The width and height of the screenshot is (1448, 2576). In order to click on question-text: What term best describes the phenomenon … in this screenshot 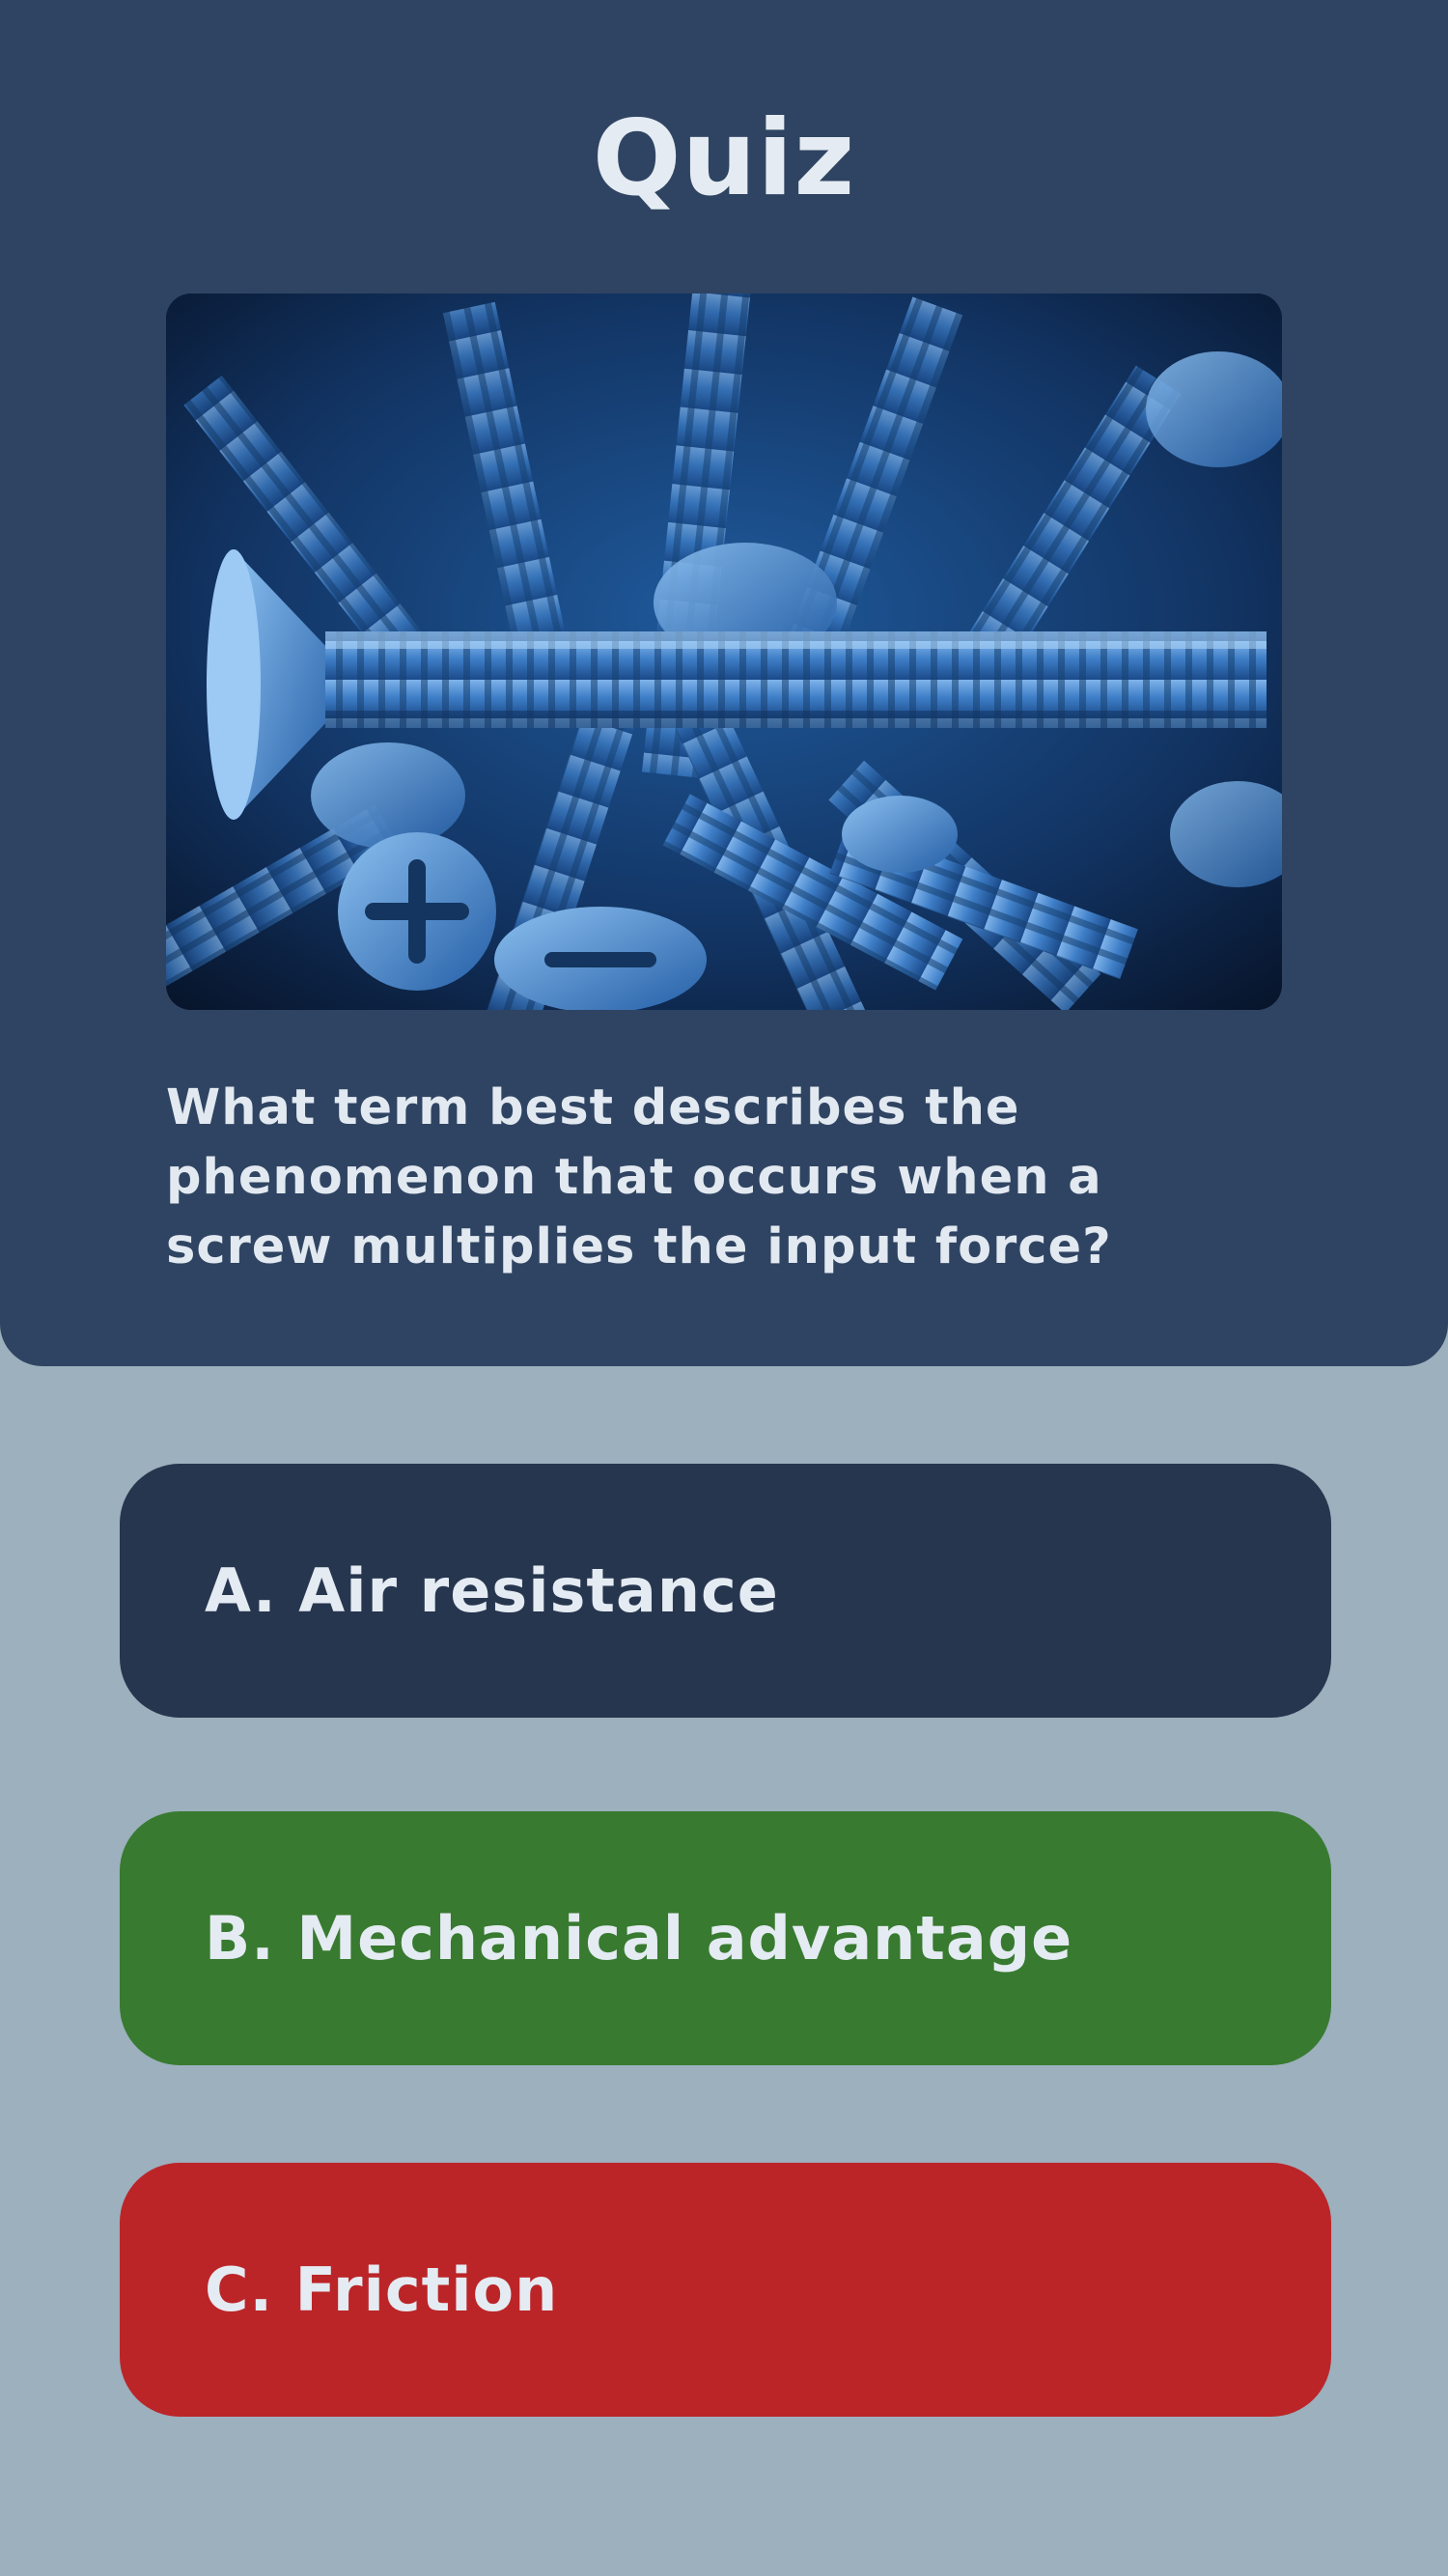, I will do `click(639, 1177)`.